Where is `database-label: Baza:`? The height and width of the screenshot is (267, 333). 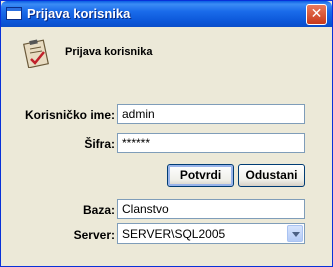
database-label: Baza: is located at coordinates (98, 210).